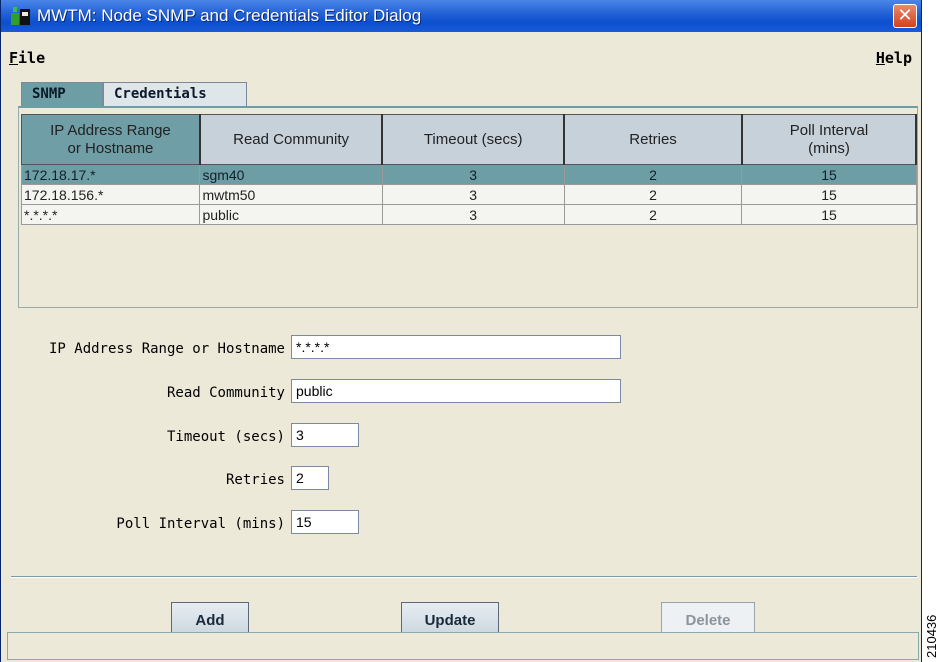 The image size is (942, 662). Describe the element at coordinates (291, 139) in the screenshot. I see `column-header-community: Read Community` at that location.